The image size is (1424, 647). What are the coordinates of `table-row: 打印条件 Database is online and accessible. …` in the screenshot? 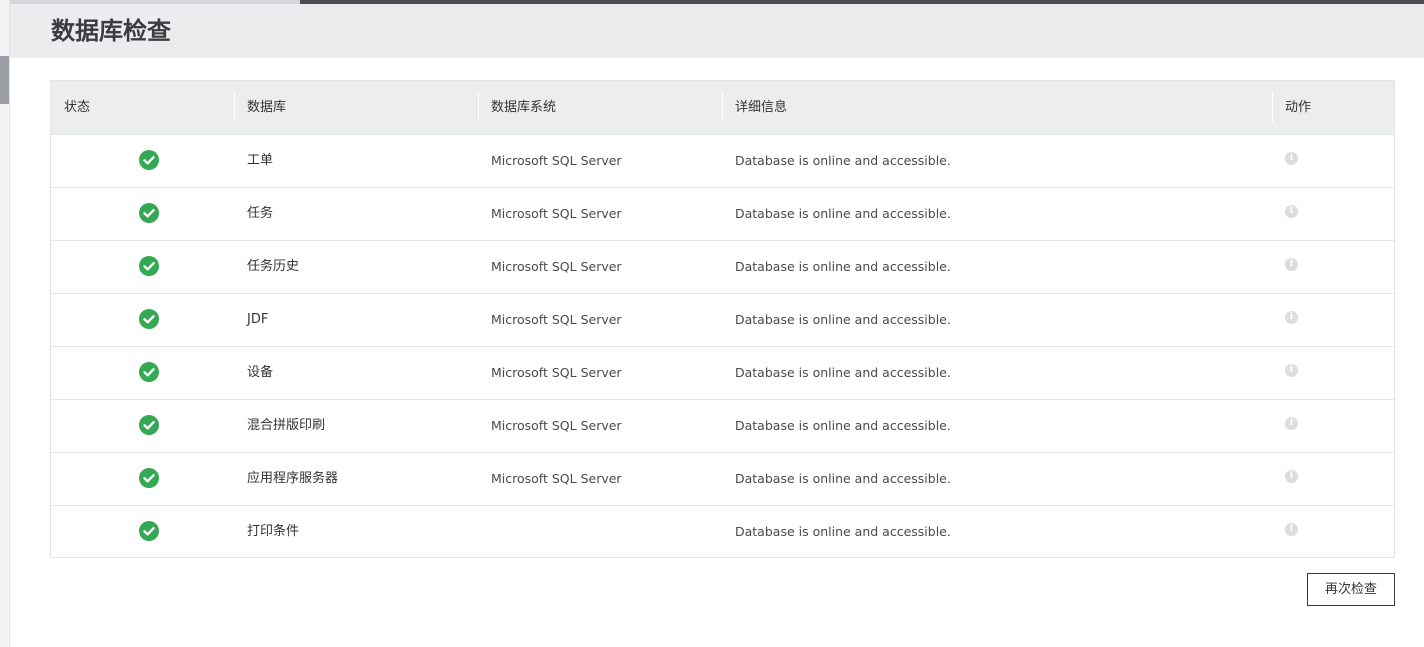 It's located at (722, 531).